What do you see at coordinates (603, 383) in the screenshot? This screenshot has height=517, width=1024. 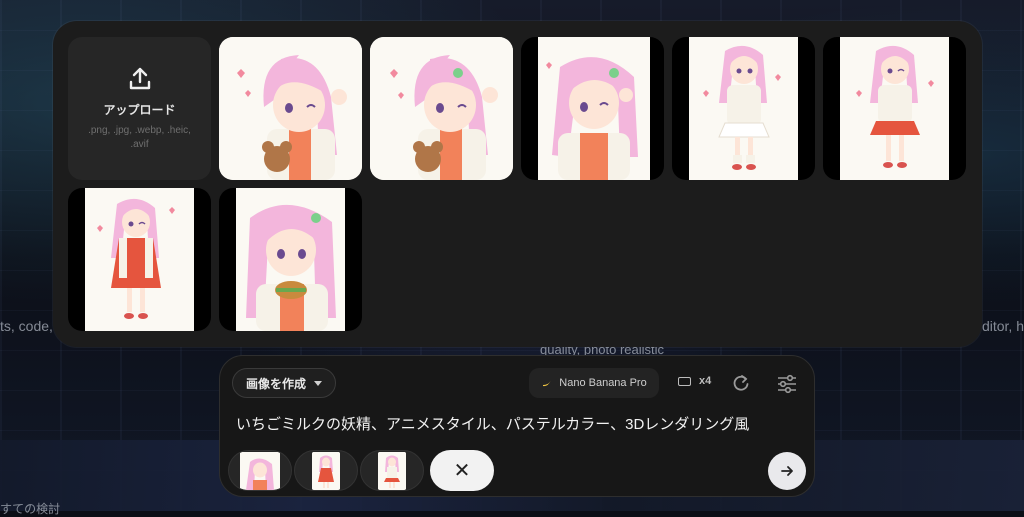 I see `model-label: Nano Banana Pro` at bounding box center [603, 383].